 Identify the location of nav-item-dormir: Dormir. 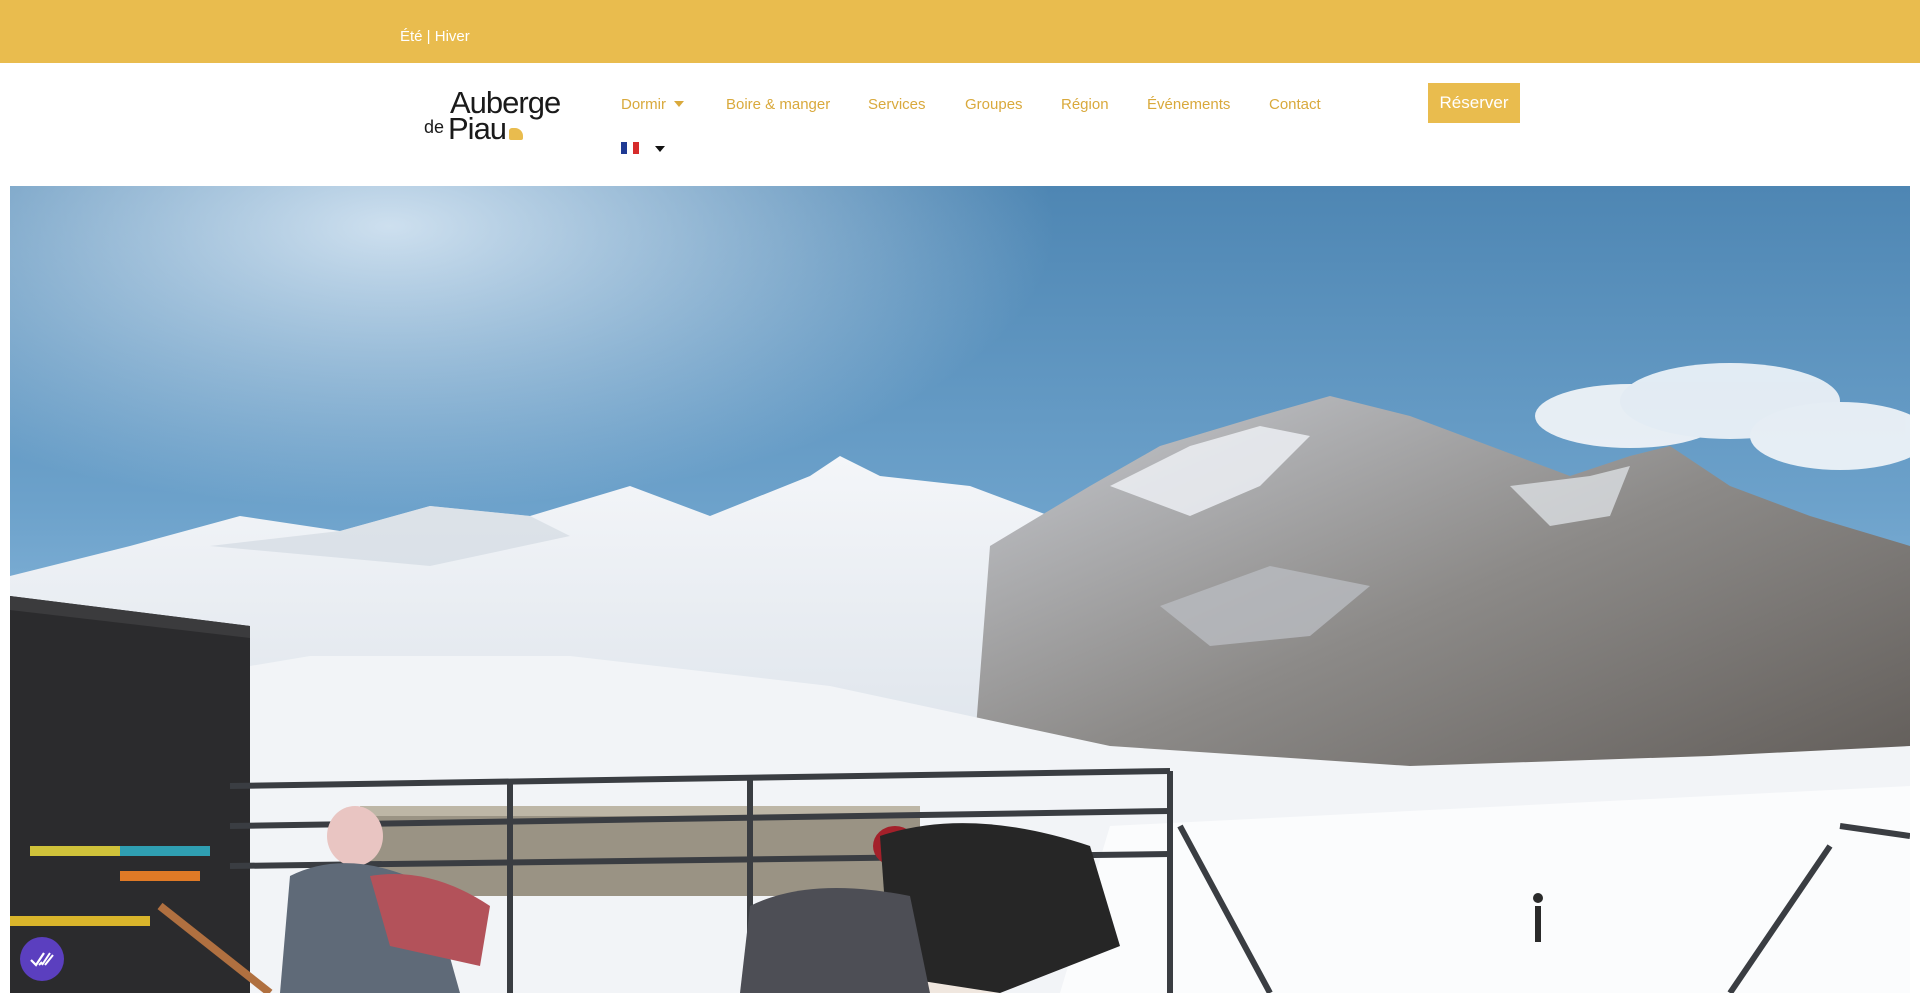
(652, 104).